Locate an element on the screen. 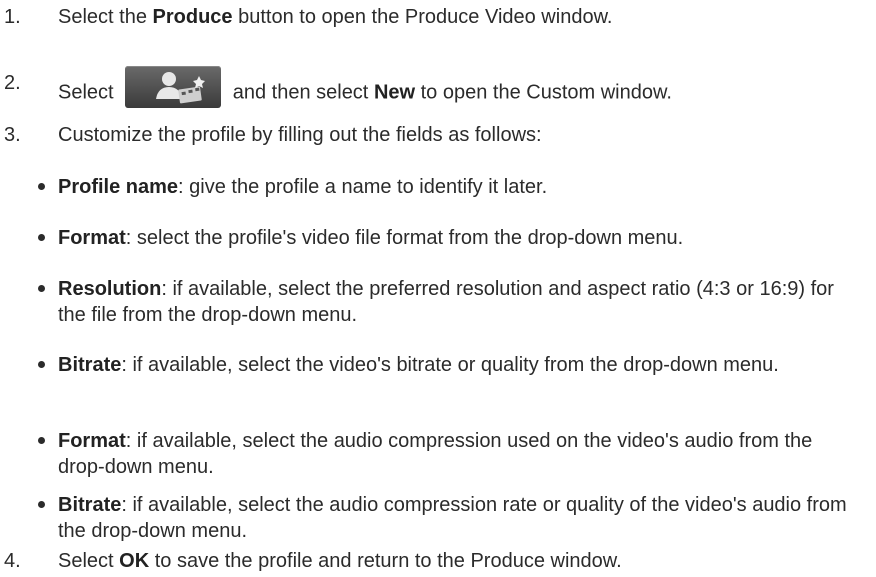 The height and width of the screenshot is (577, 876). step-number: 2. is located at coordinates (12, 83).